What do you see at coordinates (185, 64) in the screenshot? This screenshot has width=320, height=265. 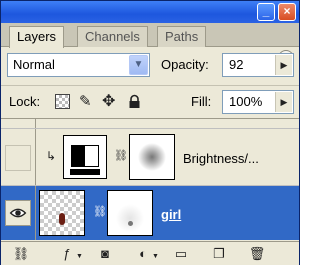 I see `opacity-label: Opacity:` at bounding box center [185, 64].